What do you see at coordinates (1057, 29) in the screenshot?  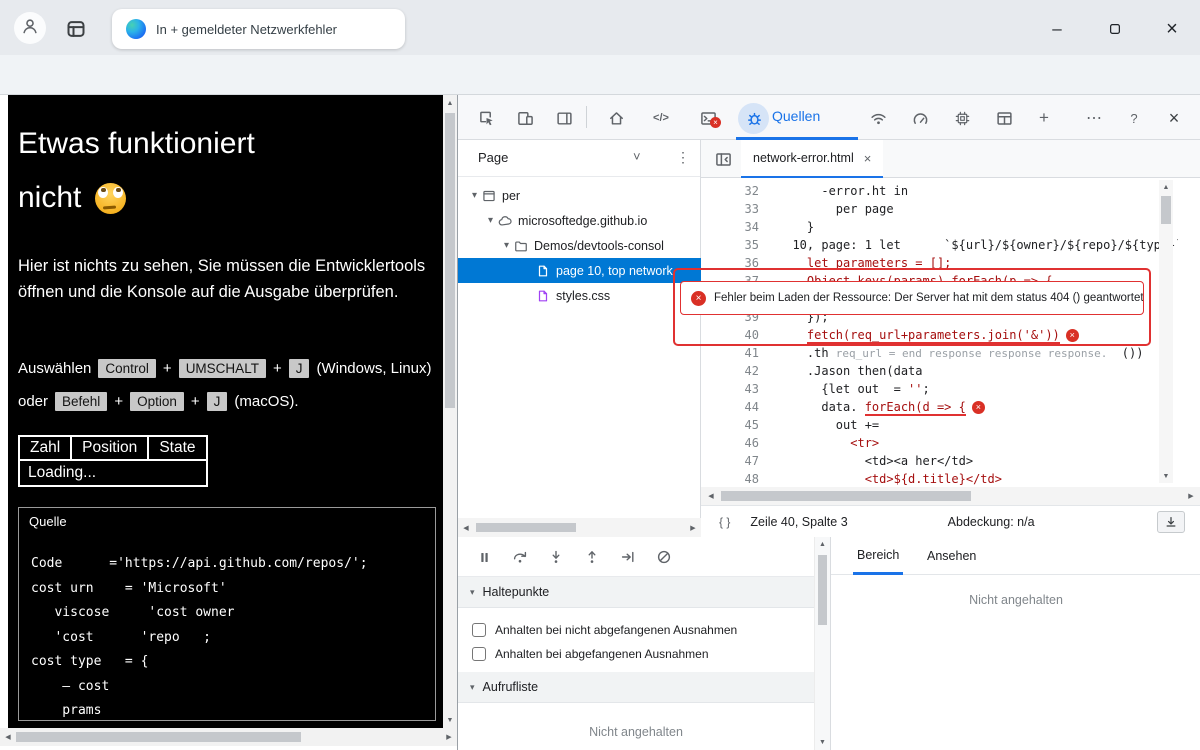 I see `minimize-button: –` at bounding box center [1057, 29].